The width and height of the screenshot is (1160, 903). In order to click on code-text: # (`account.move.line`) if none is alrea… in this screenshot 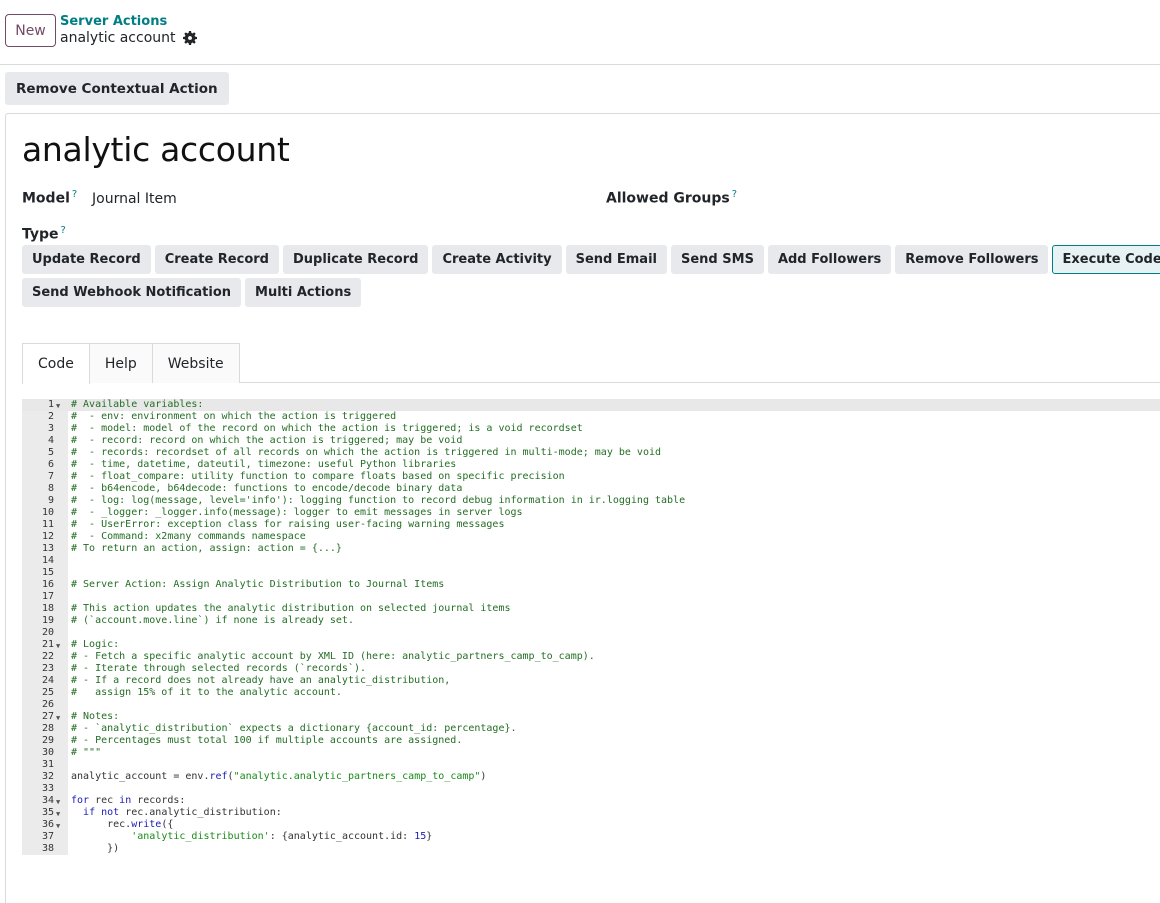, I will do `click(212, 620)`.